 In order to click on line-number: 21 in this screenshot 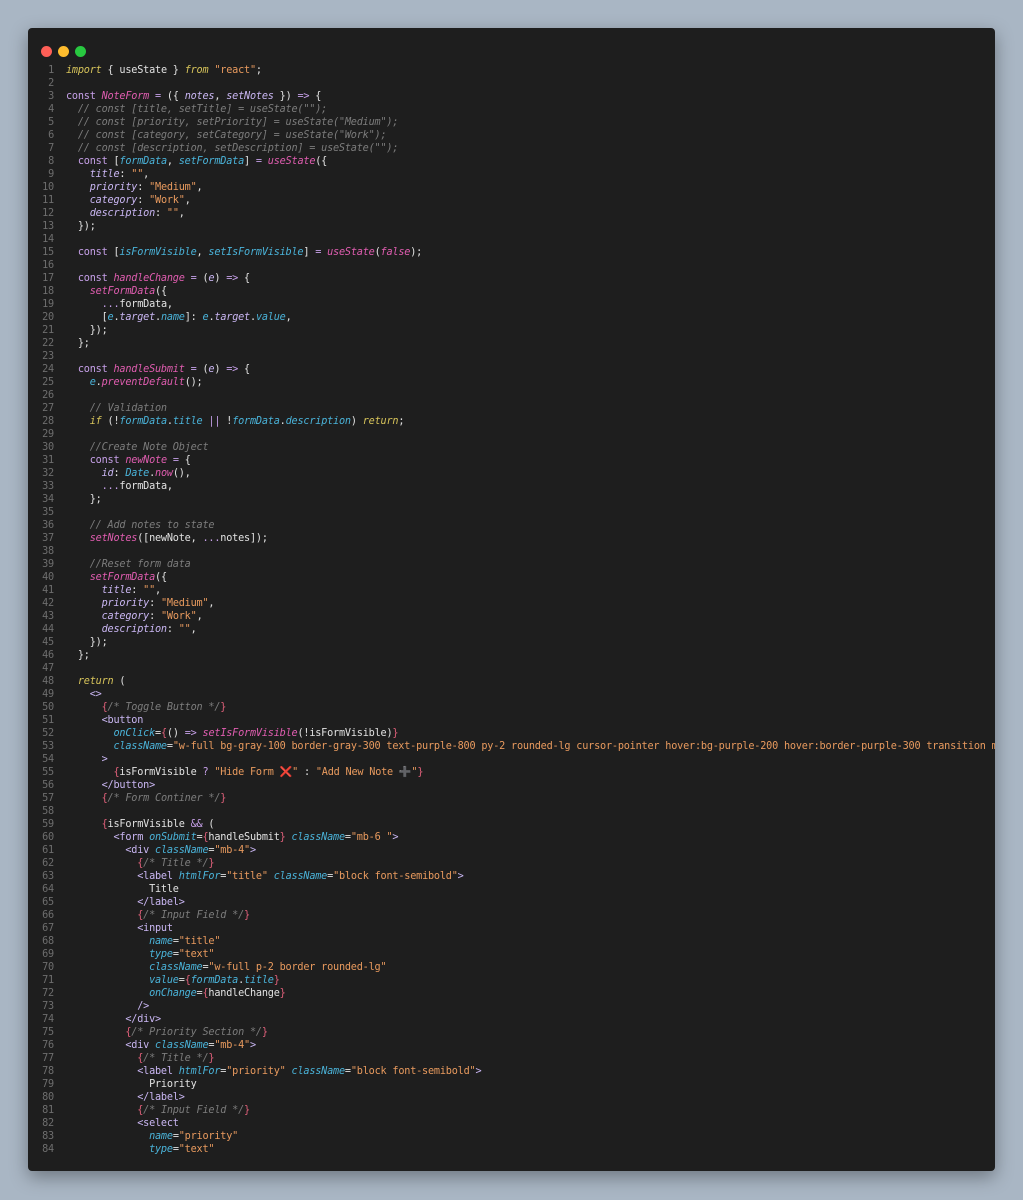, I will do `click(48, 330)`.